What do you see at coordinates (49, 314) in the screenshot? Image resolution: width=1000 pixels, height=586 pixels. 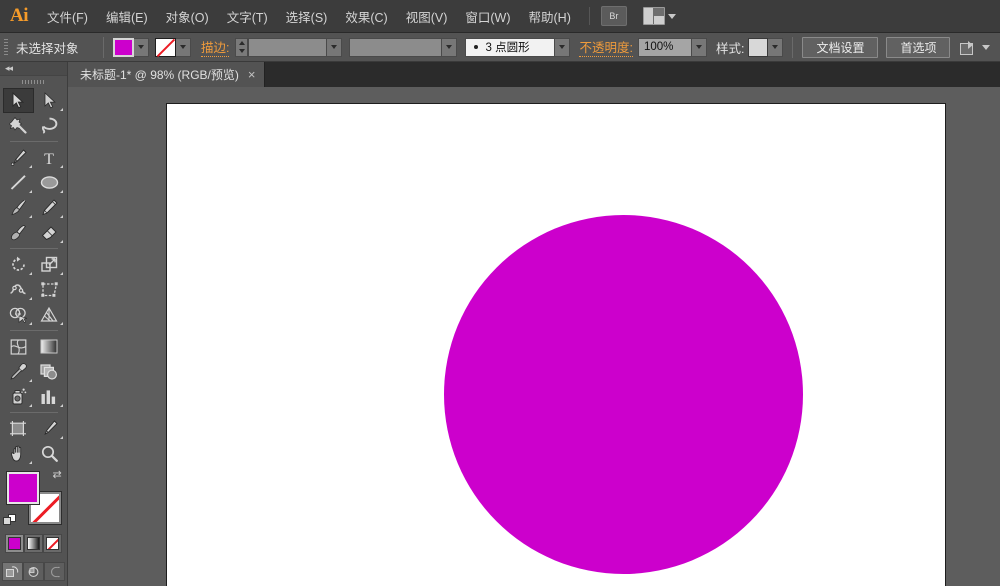 I see `perspective-grid-tool` at bounding box center [49, 314].